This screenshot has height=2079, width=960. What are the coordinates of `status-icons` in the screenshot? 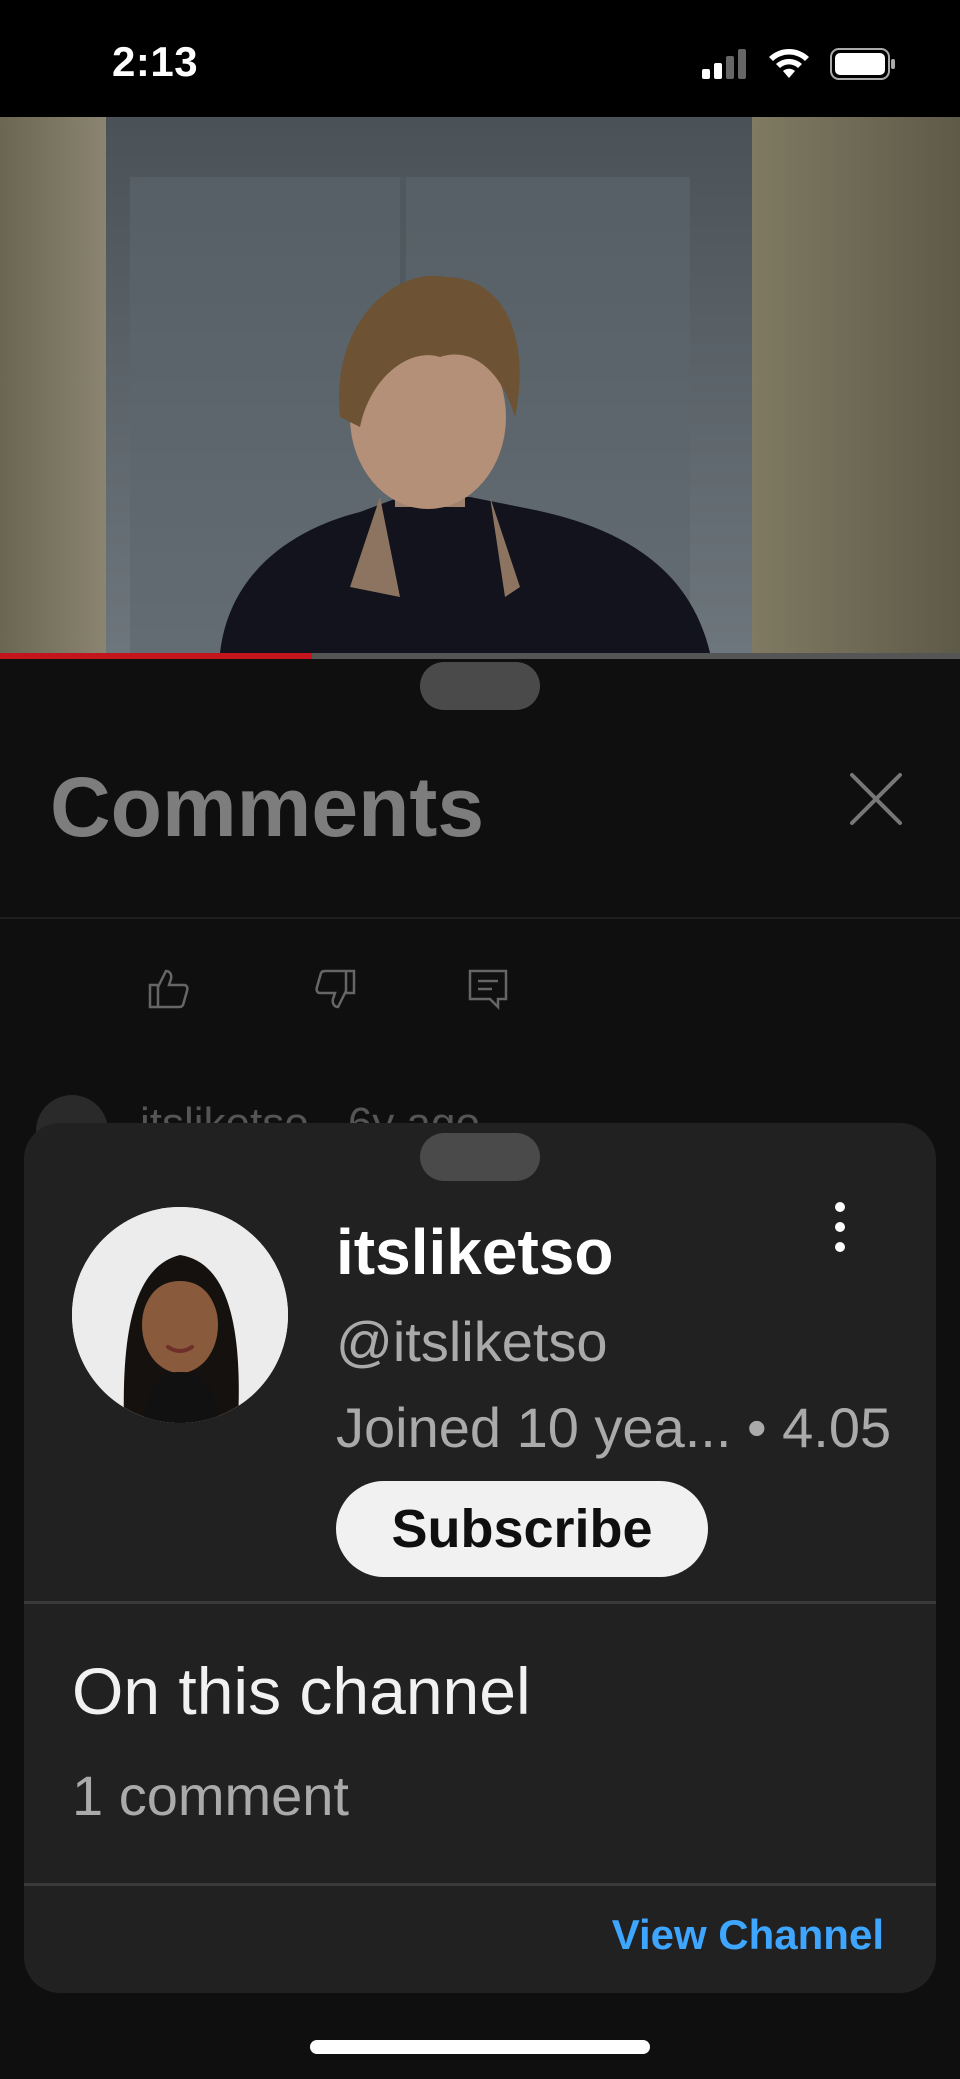 It's located at (799, 64).